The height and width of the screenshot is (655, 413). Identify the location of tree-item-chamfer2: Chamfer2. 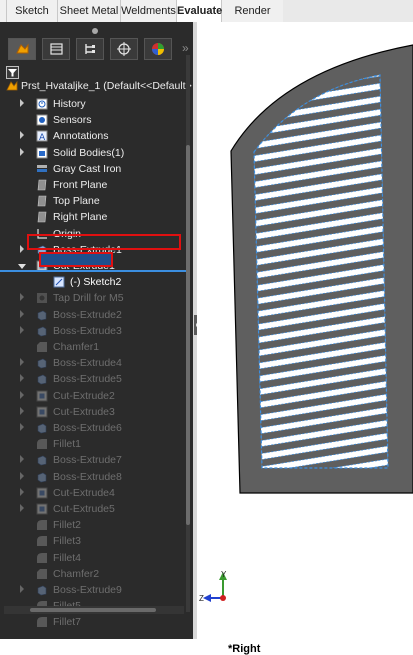
(93, 574).